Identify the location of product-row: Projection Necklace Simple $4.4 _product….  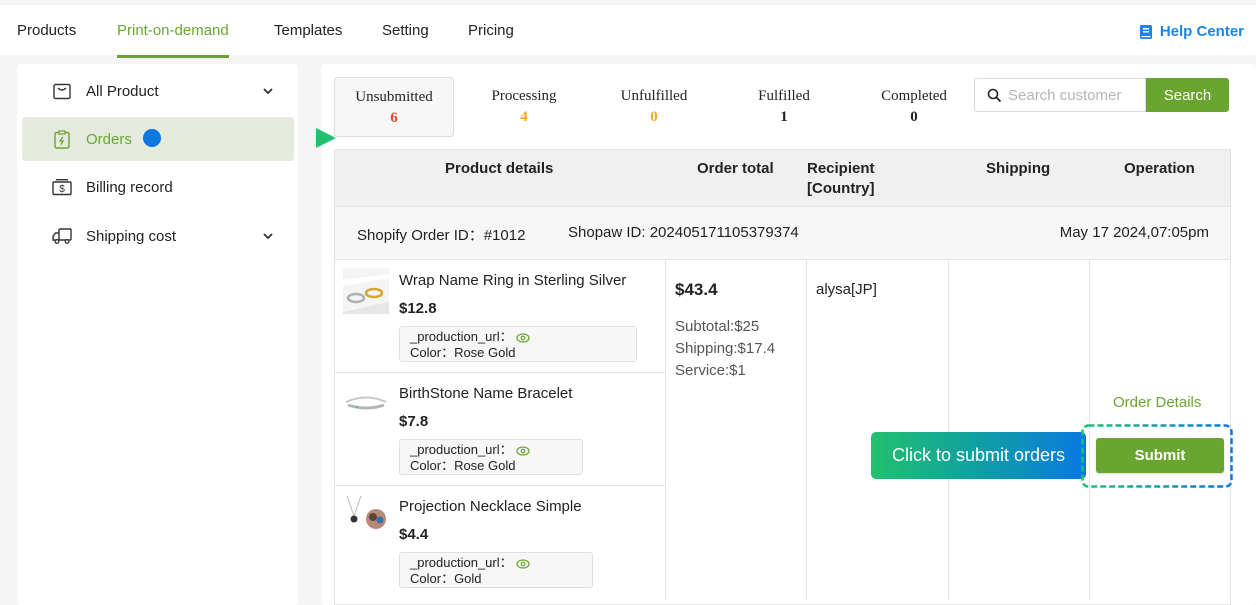
(500, 542).